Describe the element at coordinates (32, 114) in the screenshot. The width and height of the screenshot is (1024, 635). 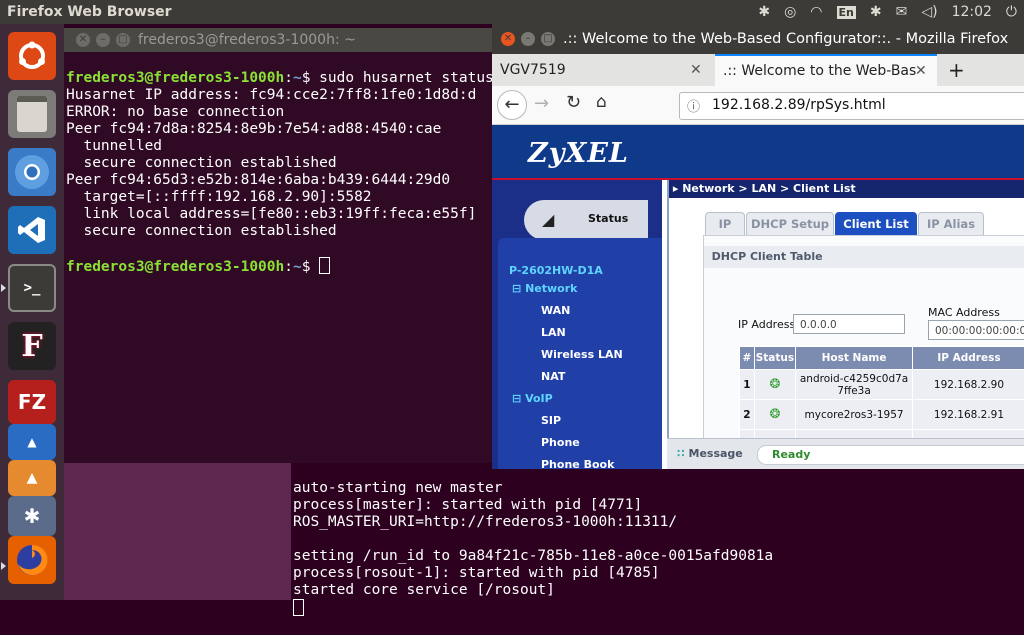
I see `files-icon` at that location.